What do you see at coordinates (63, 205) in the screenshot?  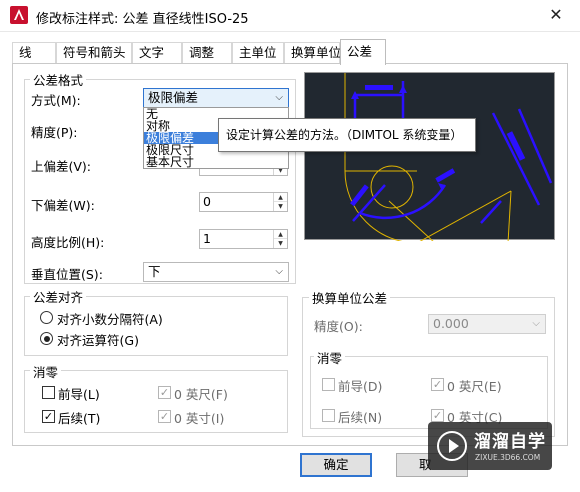 I see `lower-deviation-label: 下偏差(W):` at bounding box center [63, 205].